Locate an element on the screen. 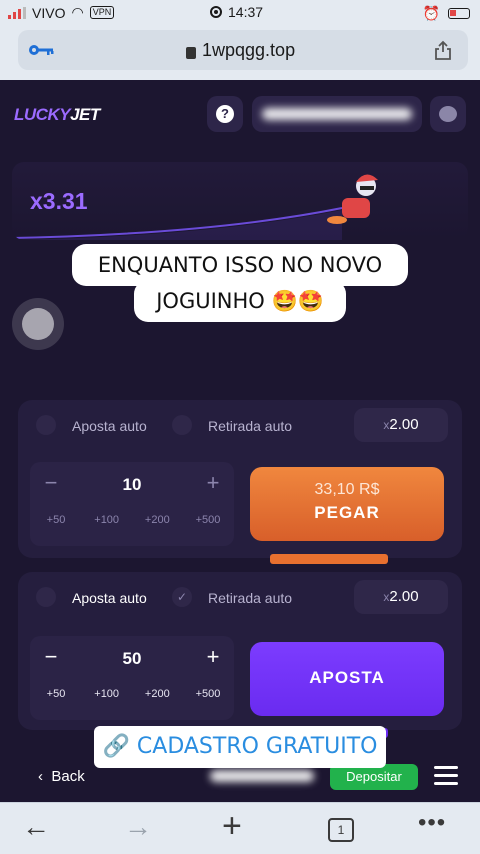  vpn-badge: VPN is located at coordinates (102, 12).